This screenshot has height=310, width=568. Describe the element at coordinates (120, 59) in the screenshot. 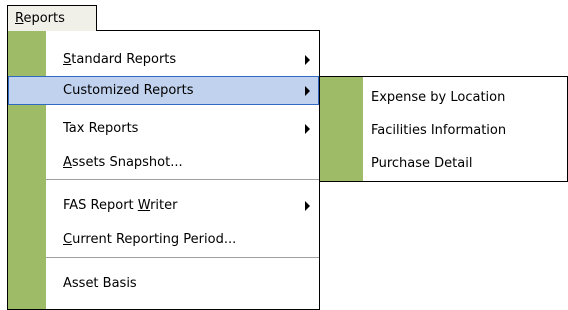

I see `menu-item-label: Standard Reports` at that location.